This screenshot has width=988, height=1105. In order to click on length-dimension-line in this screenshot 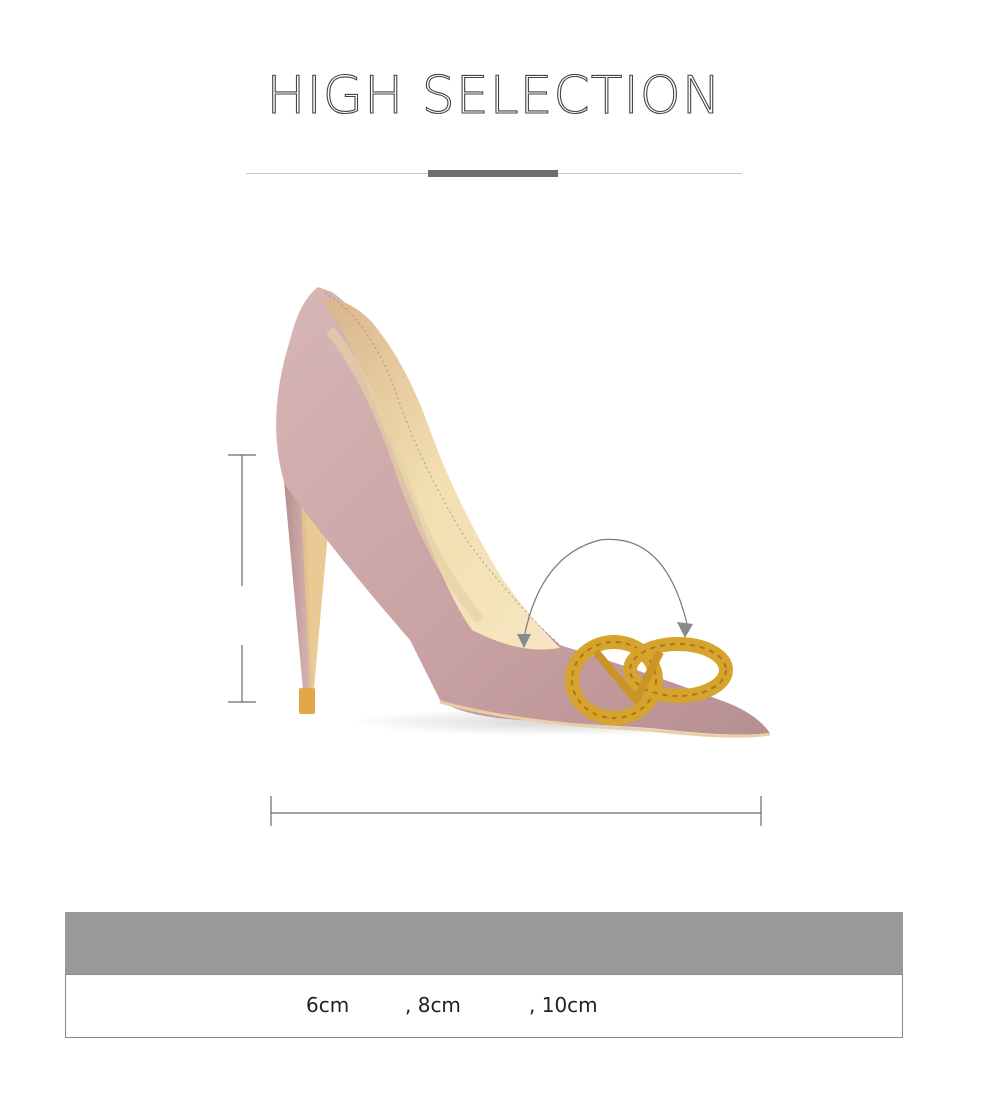, I will do `click(516, 811)`.